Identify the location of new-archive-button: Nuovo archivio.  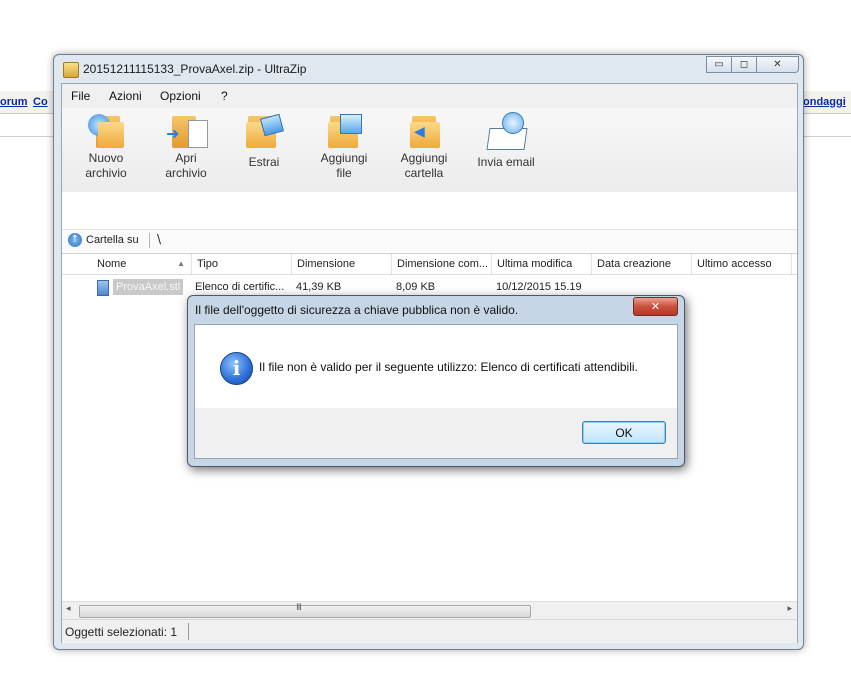
(106, 151).